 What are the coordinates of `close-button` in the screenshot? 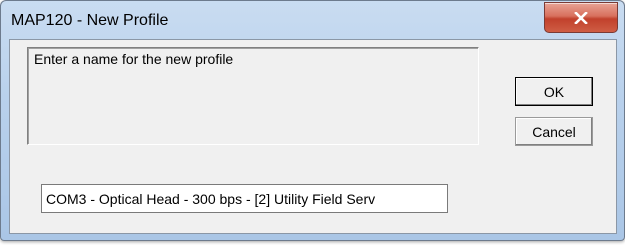 It's located at (581, 17).